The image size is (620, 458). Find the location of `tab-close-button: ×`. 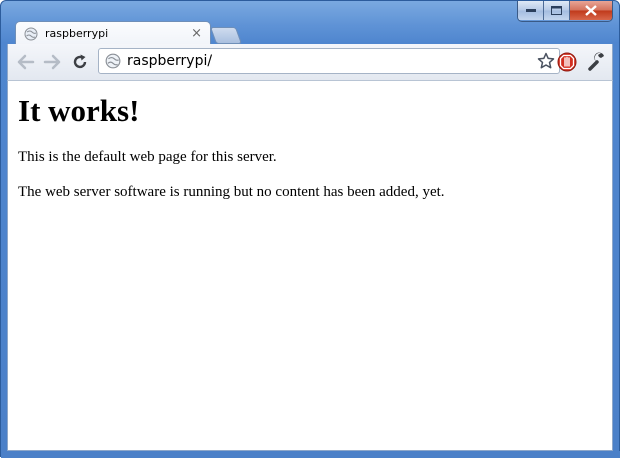

tab-close-button: × is located at coordinates (196, 33).